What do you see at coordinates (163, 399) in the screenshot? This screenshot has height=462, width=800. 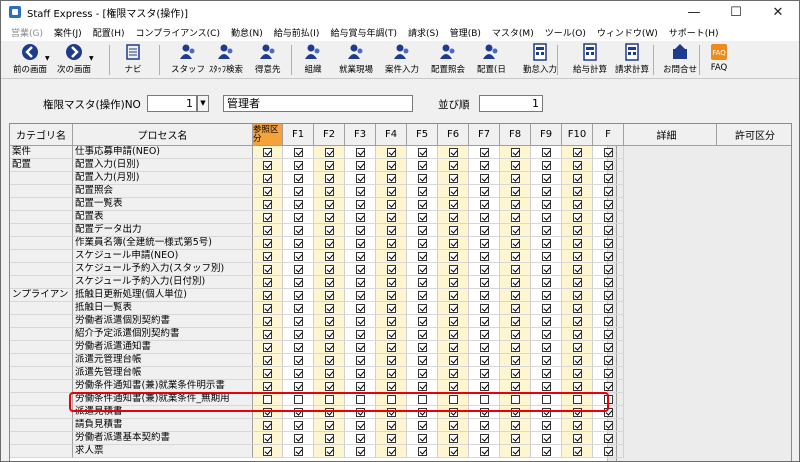 I see `process-name-cell: 労働条件通知書(兼)就業条件_無期用` at bounding box center [163, 399].